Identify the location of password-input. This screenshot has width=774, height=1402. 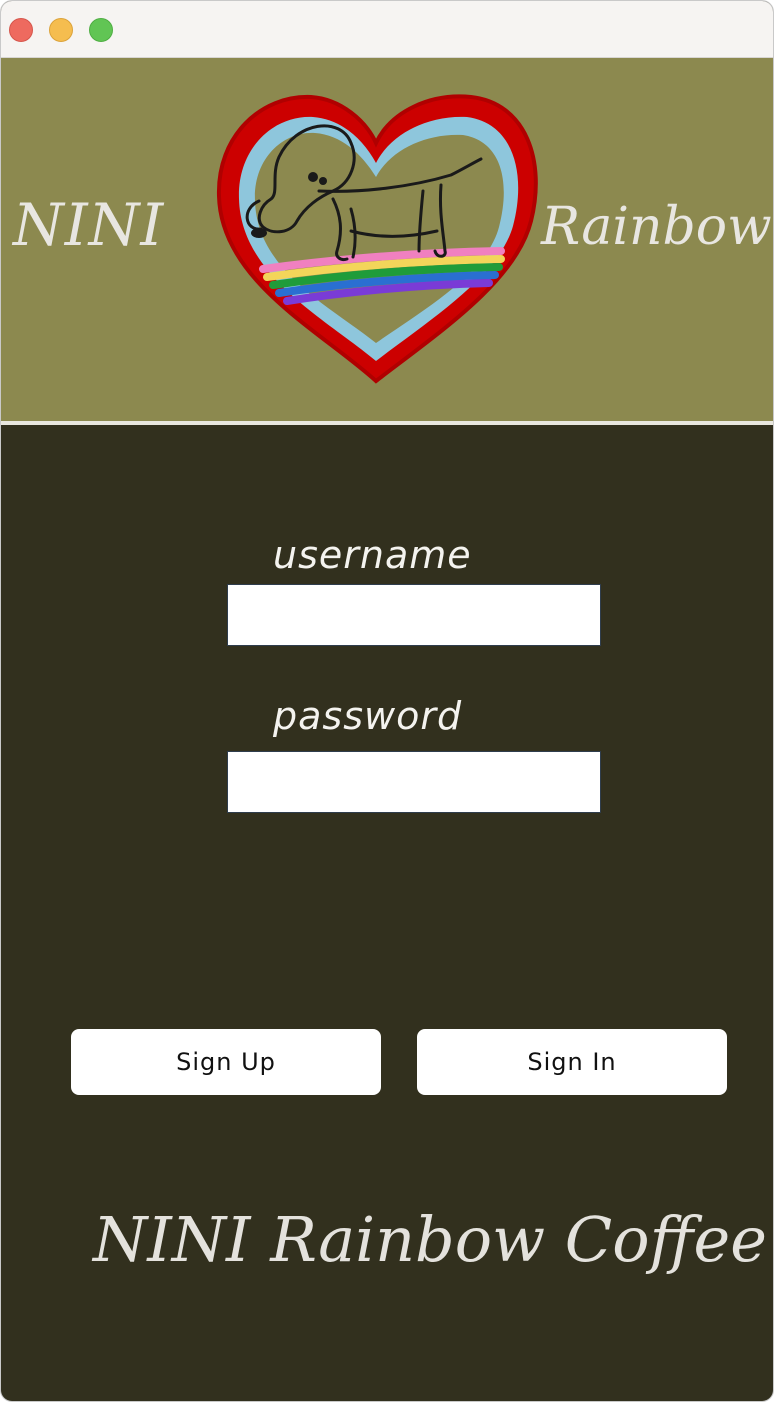
(414, 782).